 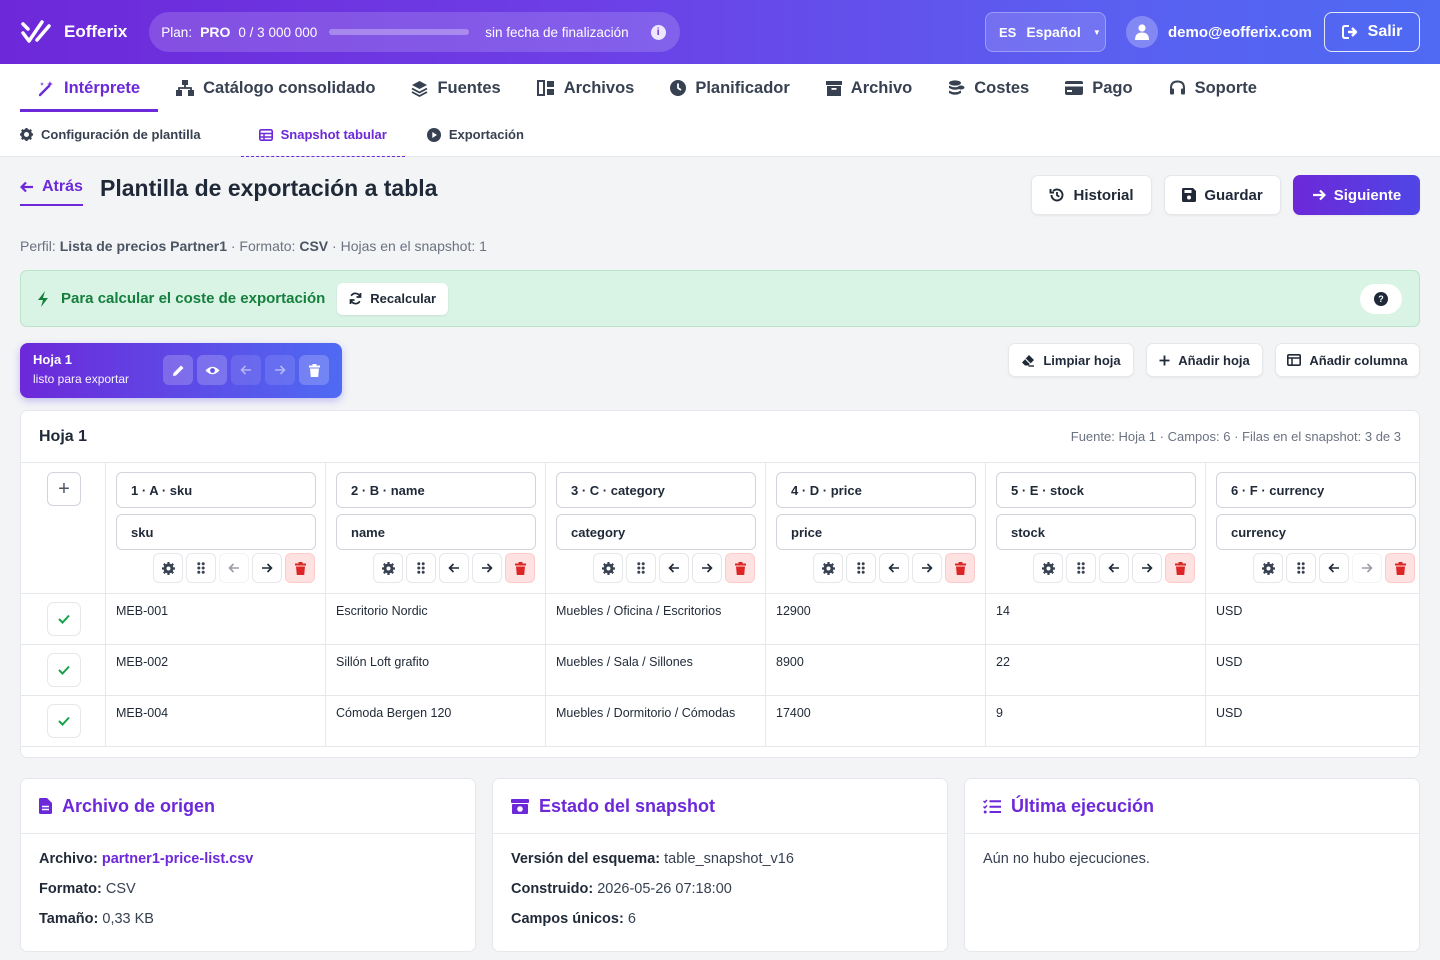 What do you see at coordinates (1096, 532) in the screenshot?
I see `column-field-input: stock` at bounding box center [1096, 532].